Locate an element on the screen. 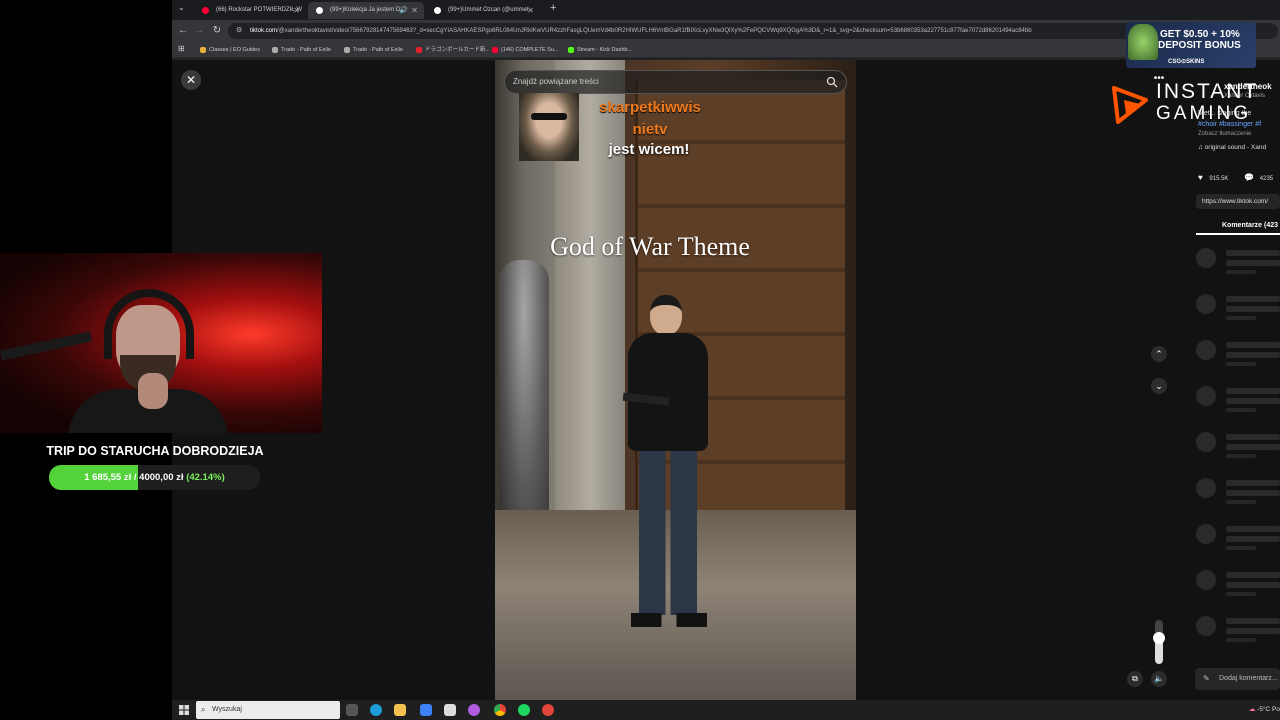 This screenshot has height=720, width=1280. tab-audio-icon: 🔊 is located at coordinates (403, 10).